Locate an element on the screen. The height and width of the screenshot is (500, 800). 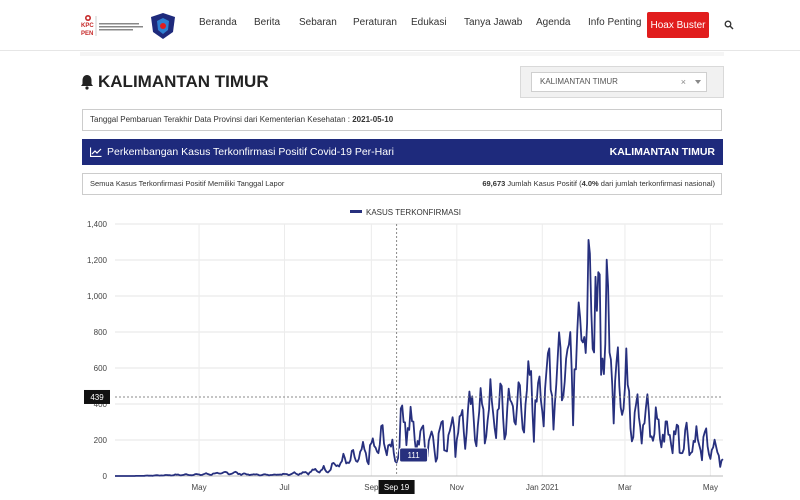
nav-sebaran: Sebaran is located at coordinates (318, 22).